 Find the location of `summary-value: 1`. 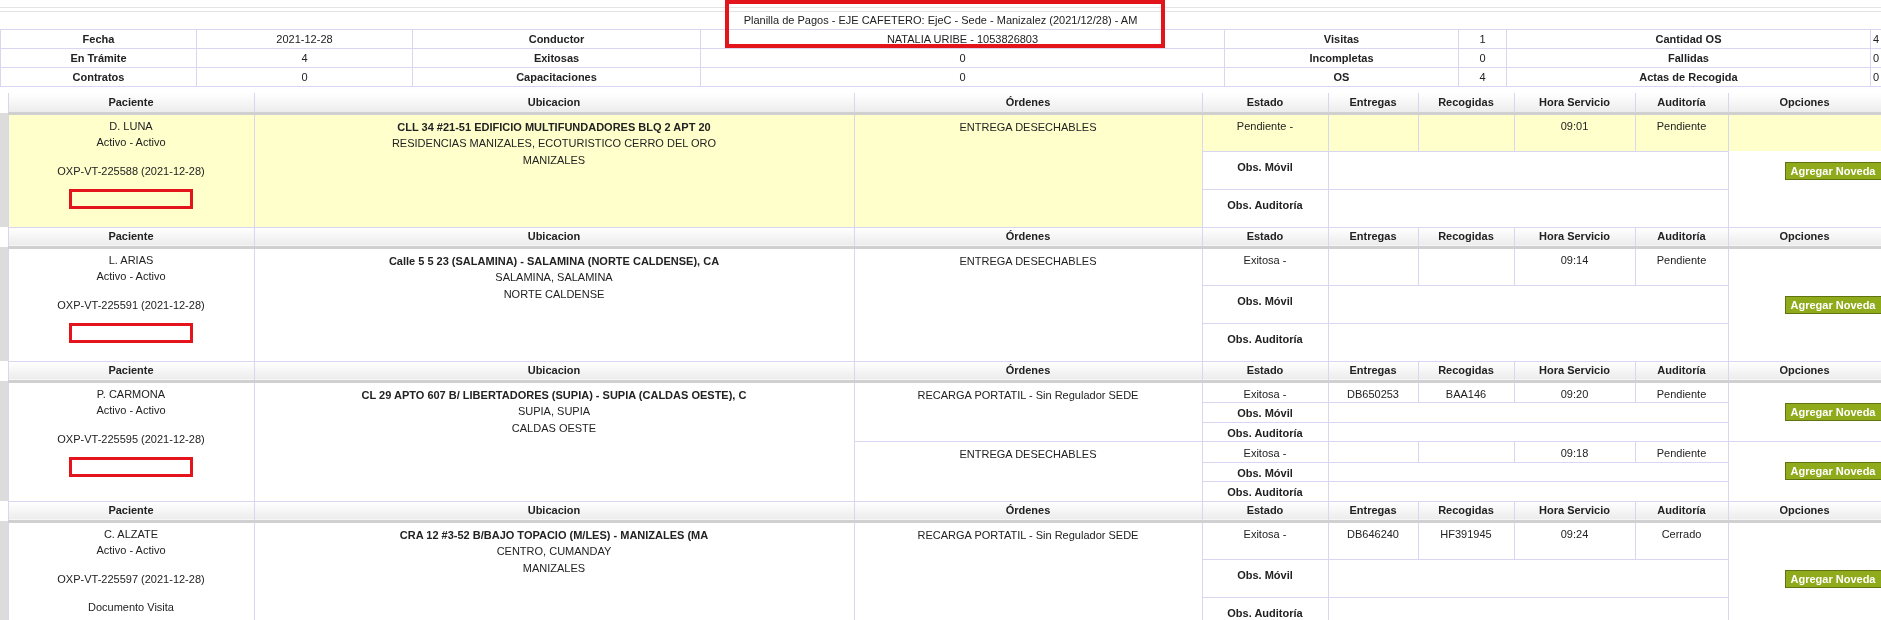

summary-value: 1 is located at coordinates (1482, 38).